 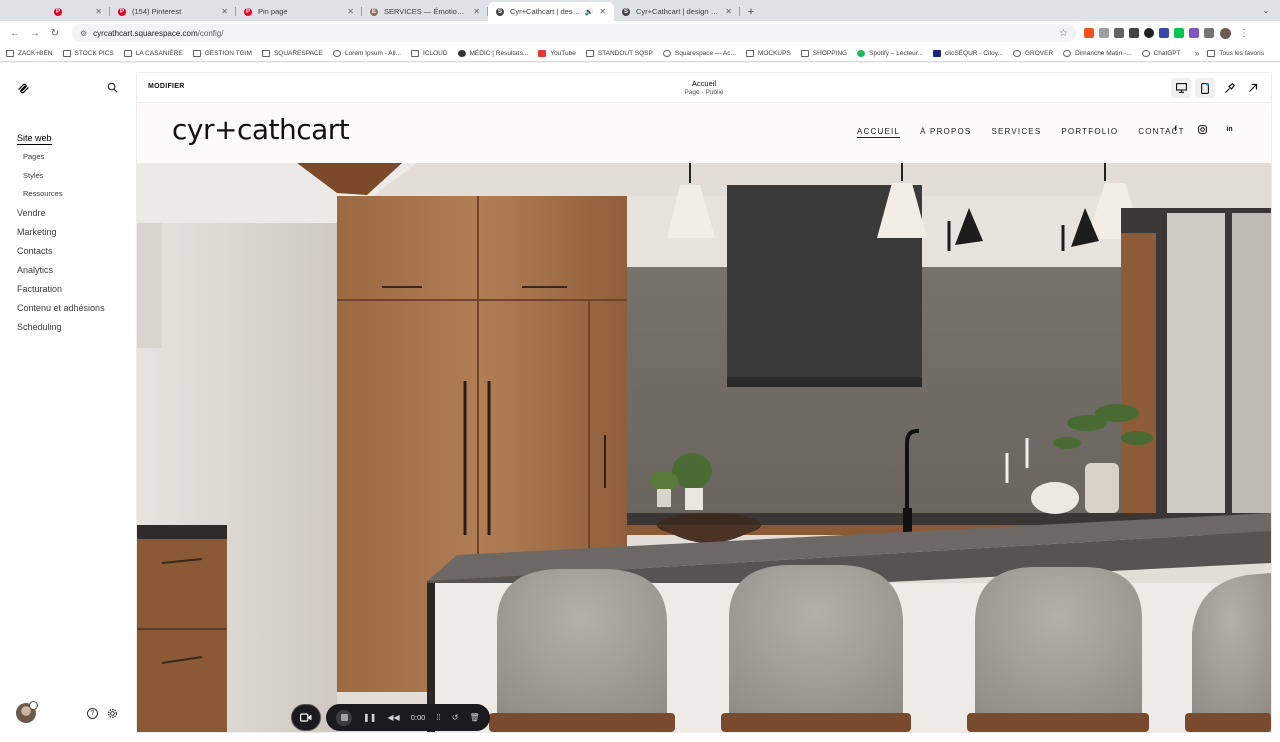 What do you see at coordinates (557, 53) in the screenshot?
I see `bookmark-item: YouTube` at bounding box center [557, 53].